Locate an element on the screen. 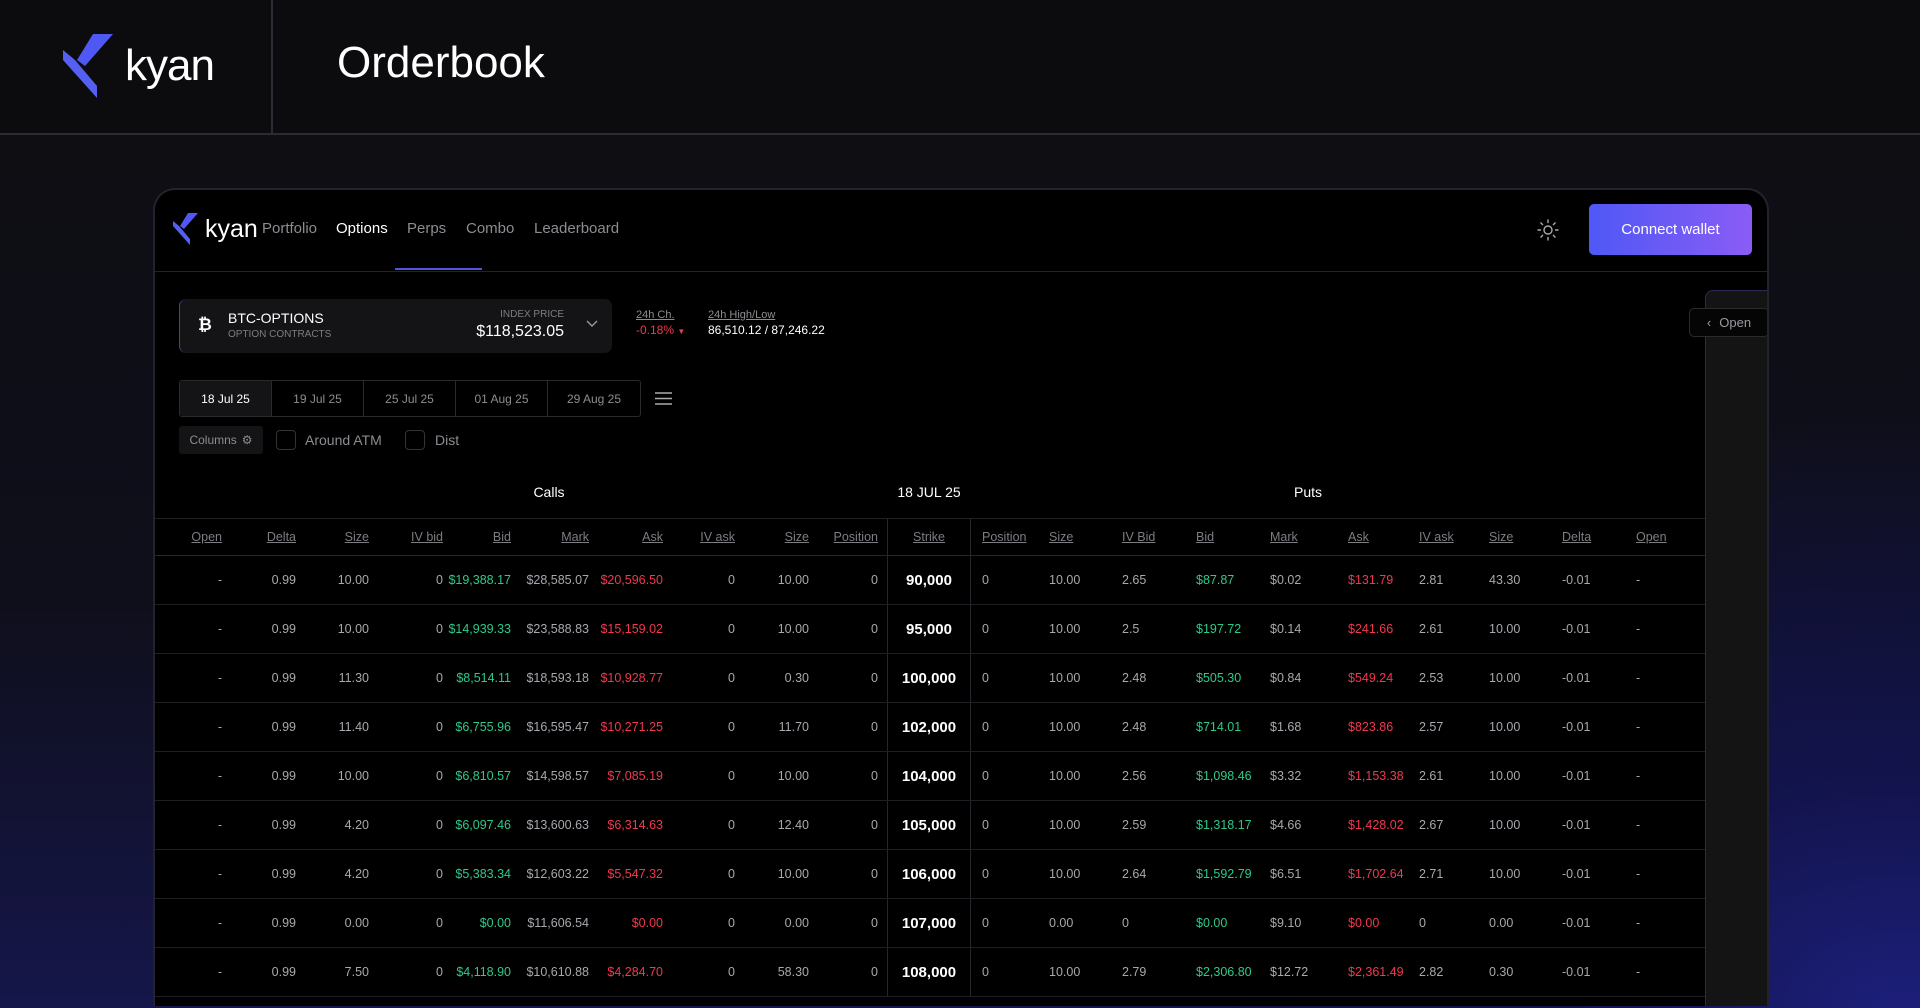 The image size is (1920, 1008). kyan-logo-mark-icon is located at coordinates (88, 66).